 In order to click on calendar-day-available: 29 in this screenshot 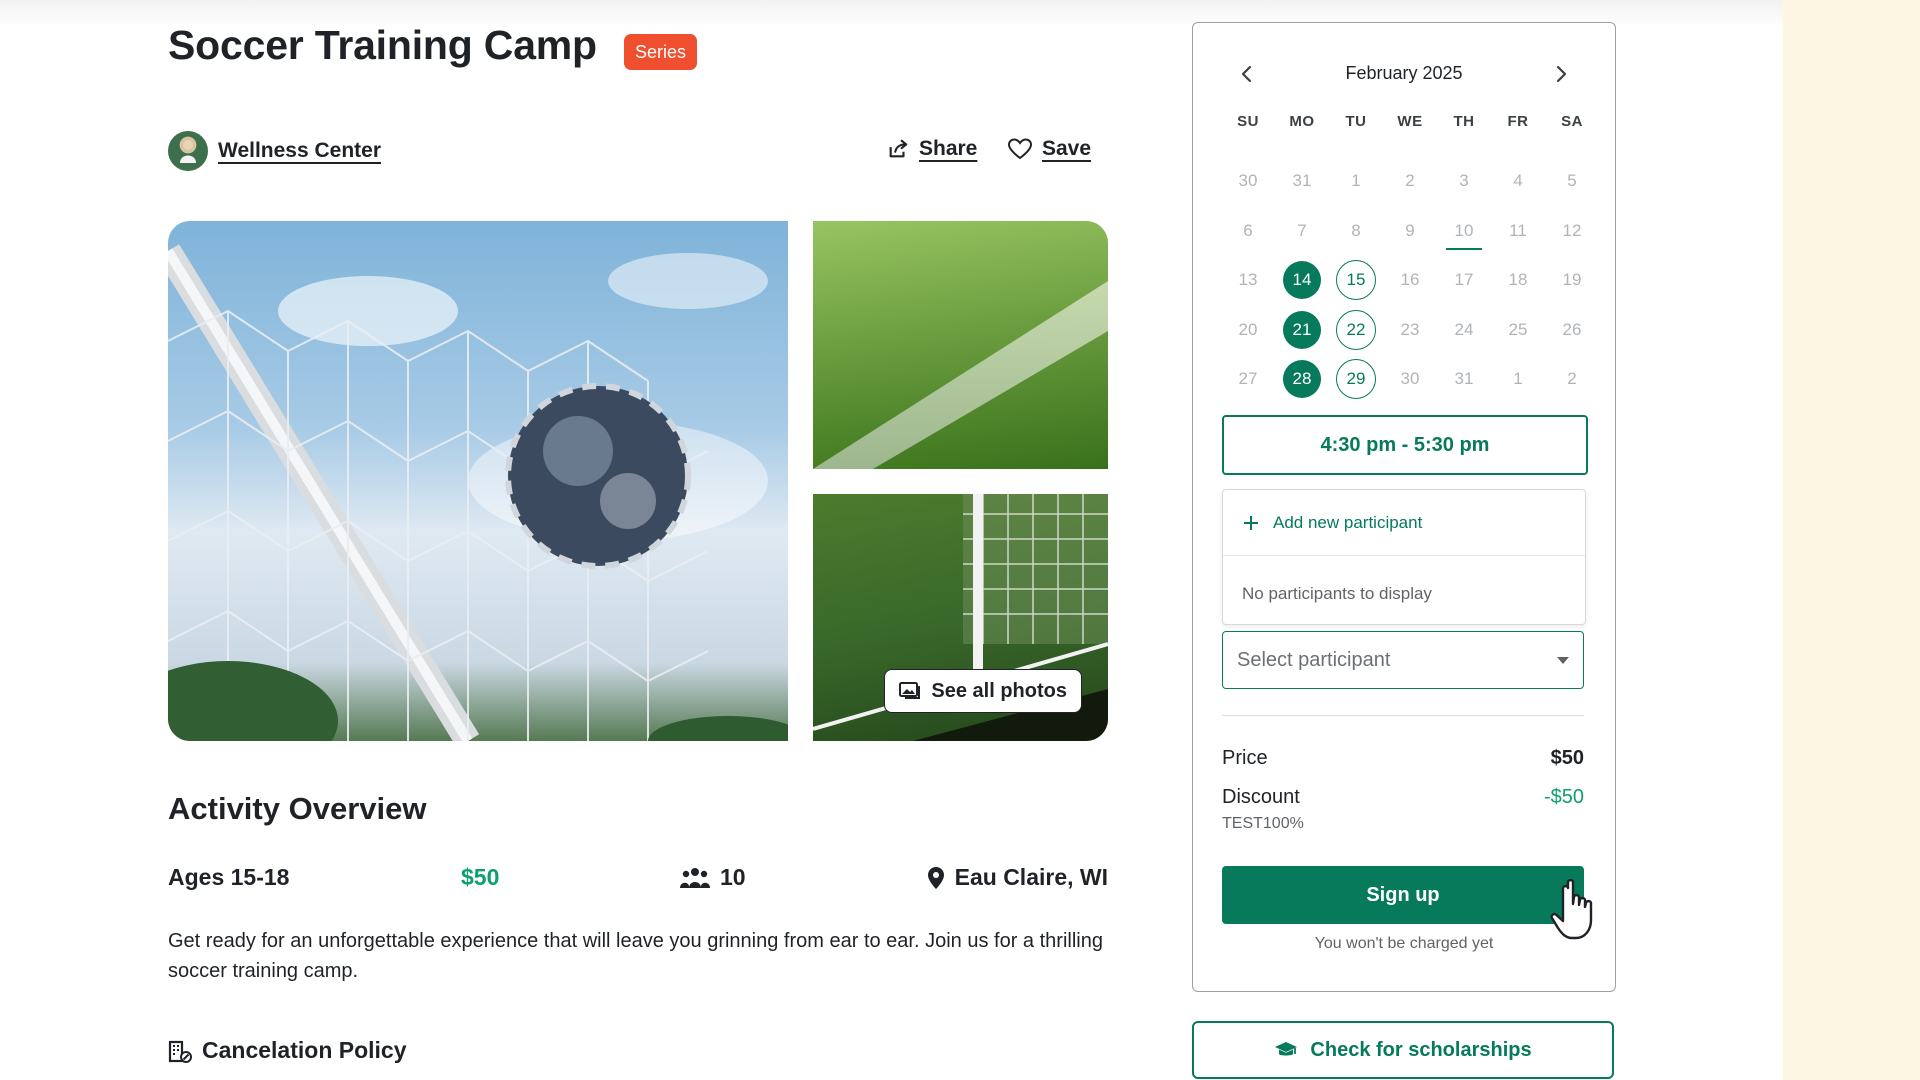, I will do `click(1356, 380)`.